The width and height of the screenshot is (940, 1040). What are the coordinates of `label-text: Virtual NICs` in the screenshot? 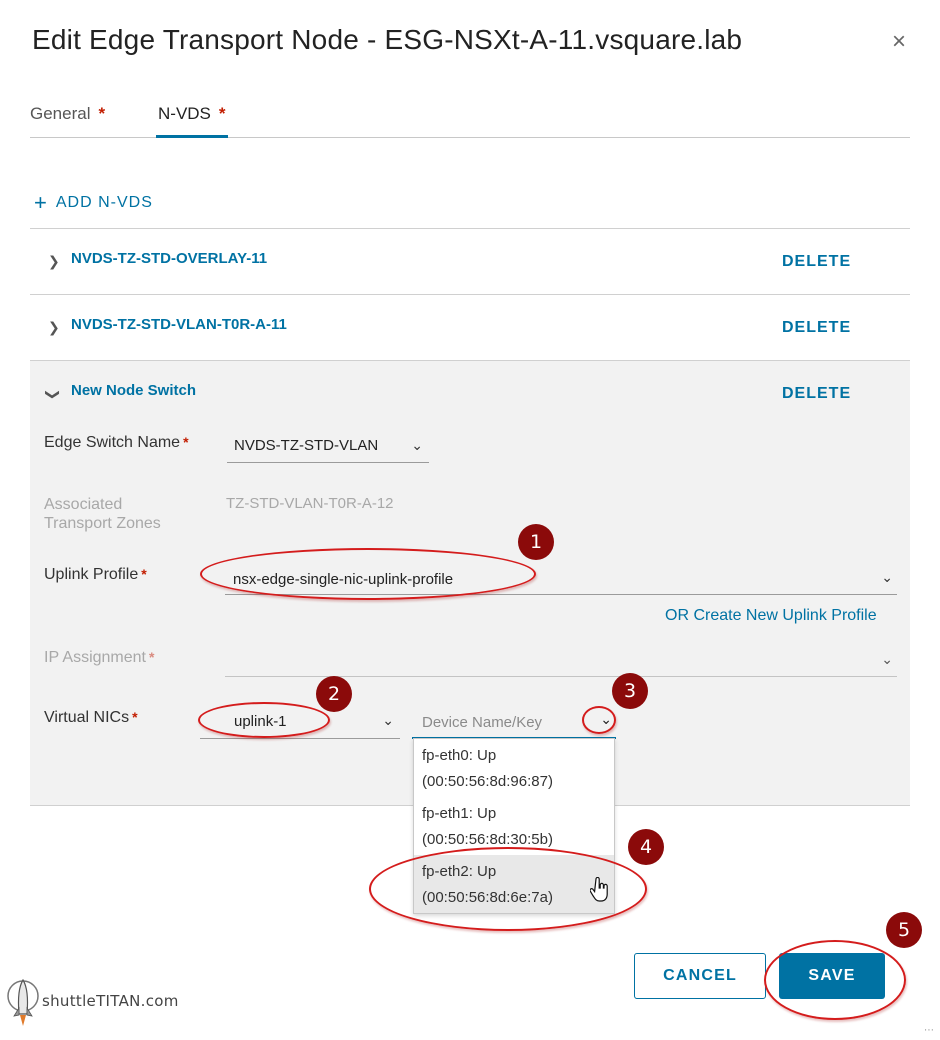 It's located at (87, 717).